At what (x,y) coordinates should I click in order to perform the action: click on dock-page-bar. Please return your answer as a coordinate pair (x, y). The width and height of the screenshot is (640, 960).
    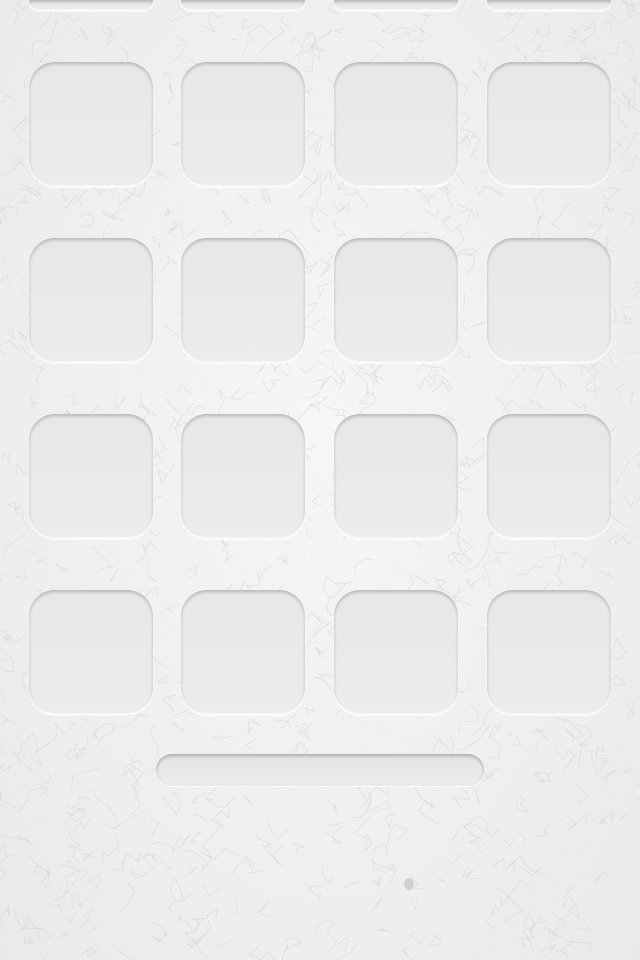
    Looking at the image, I should click on (320, 770).